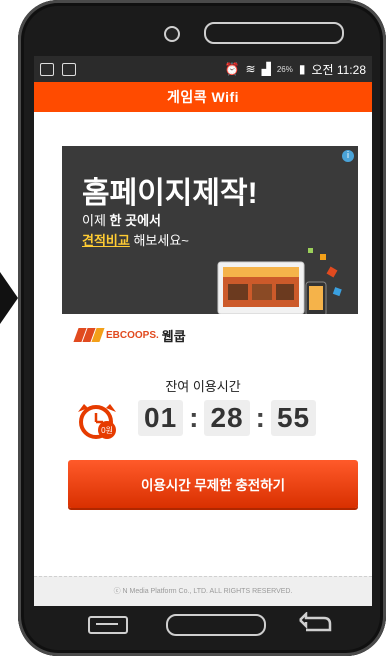 This screenshot has width=387, height=660. What do you see at coordinates (47, 69) in the screenshot?
I see `app-icon` at bounding box center [47, 69].